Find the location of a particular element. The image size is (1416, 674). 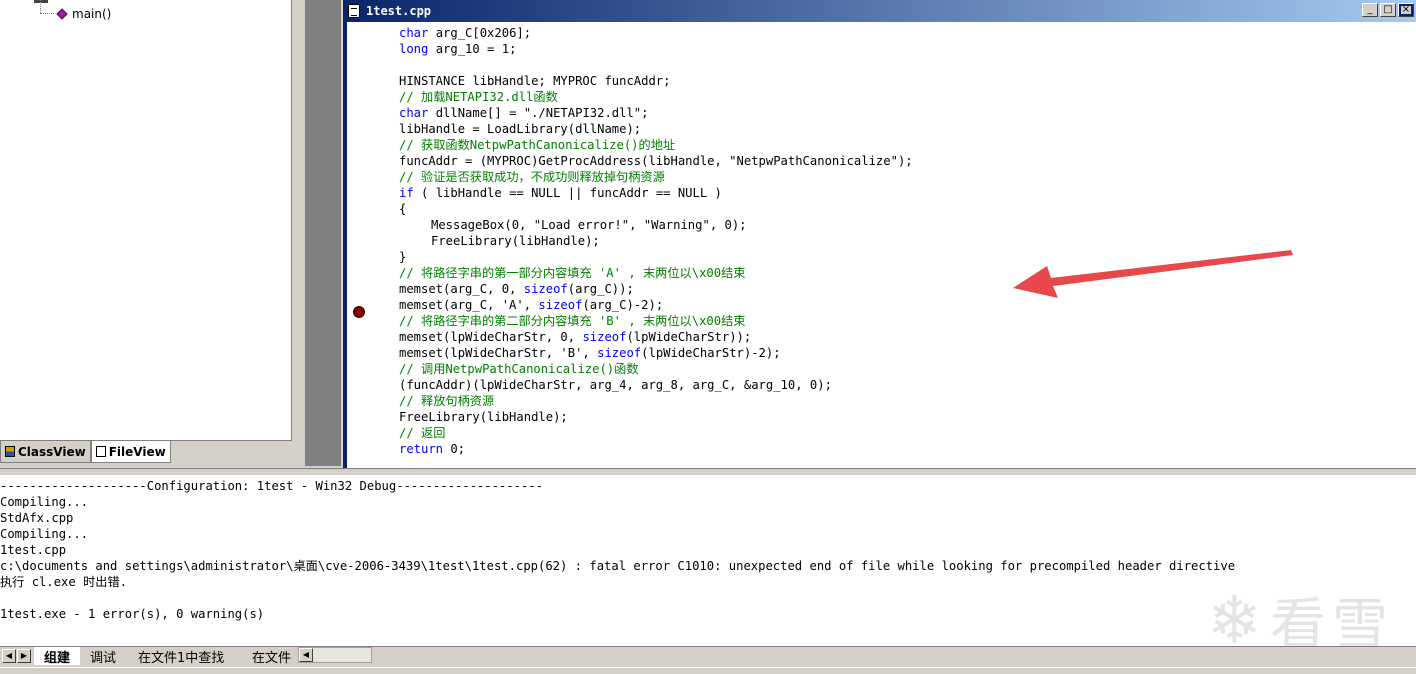

status-strip is located at coordinates (708, 670).